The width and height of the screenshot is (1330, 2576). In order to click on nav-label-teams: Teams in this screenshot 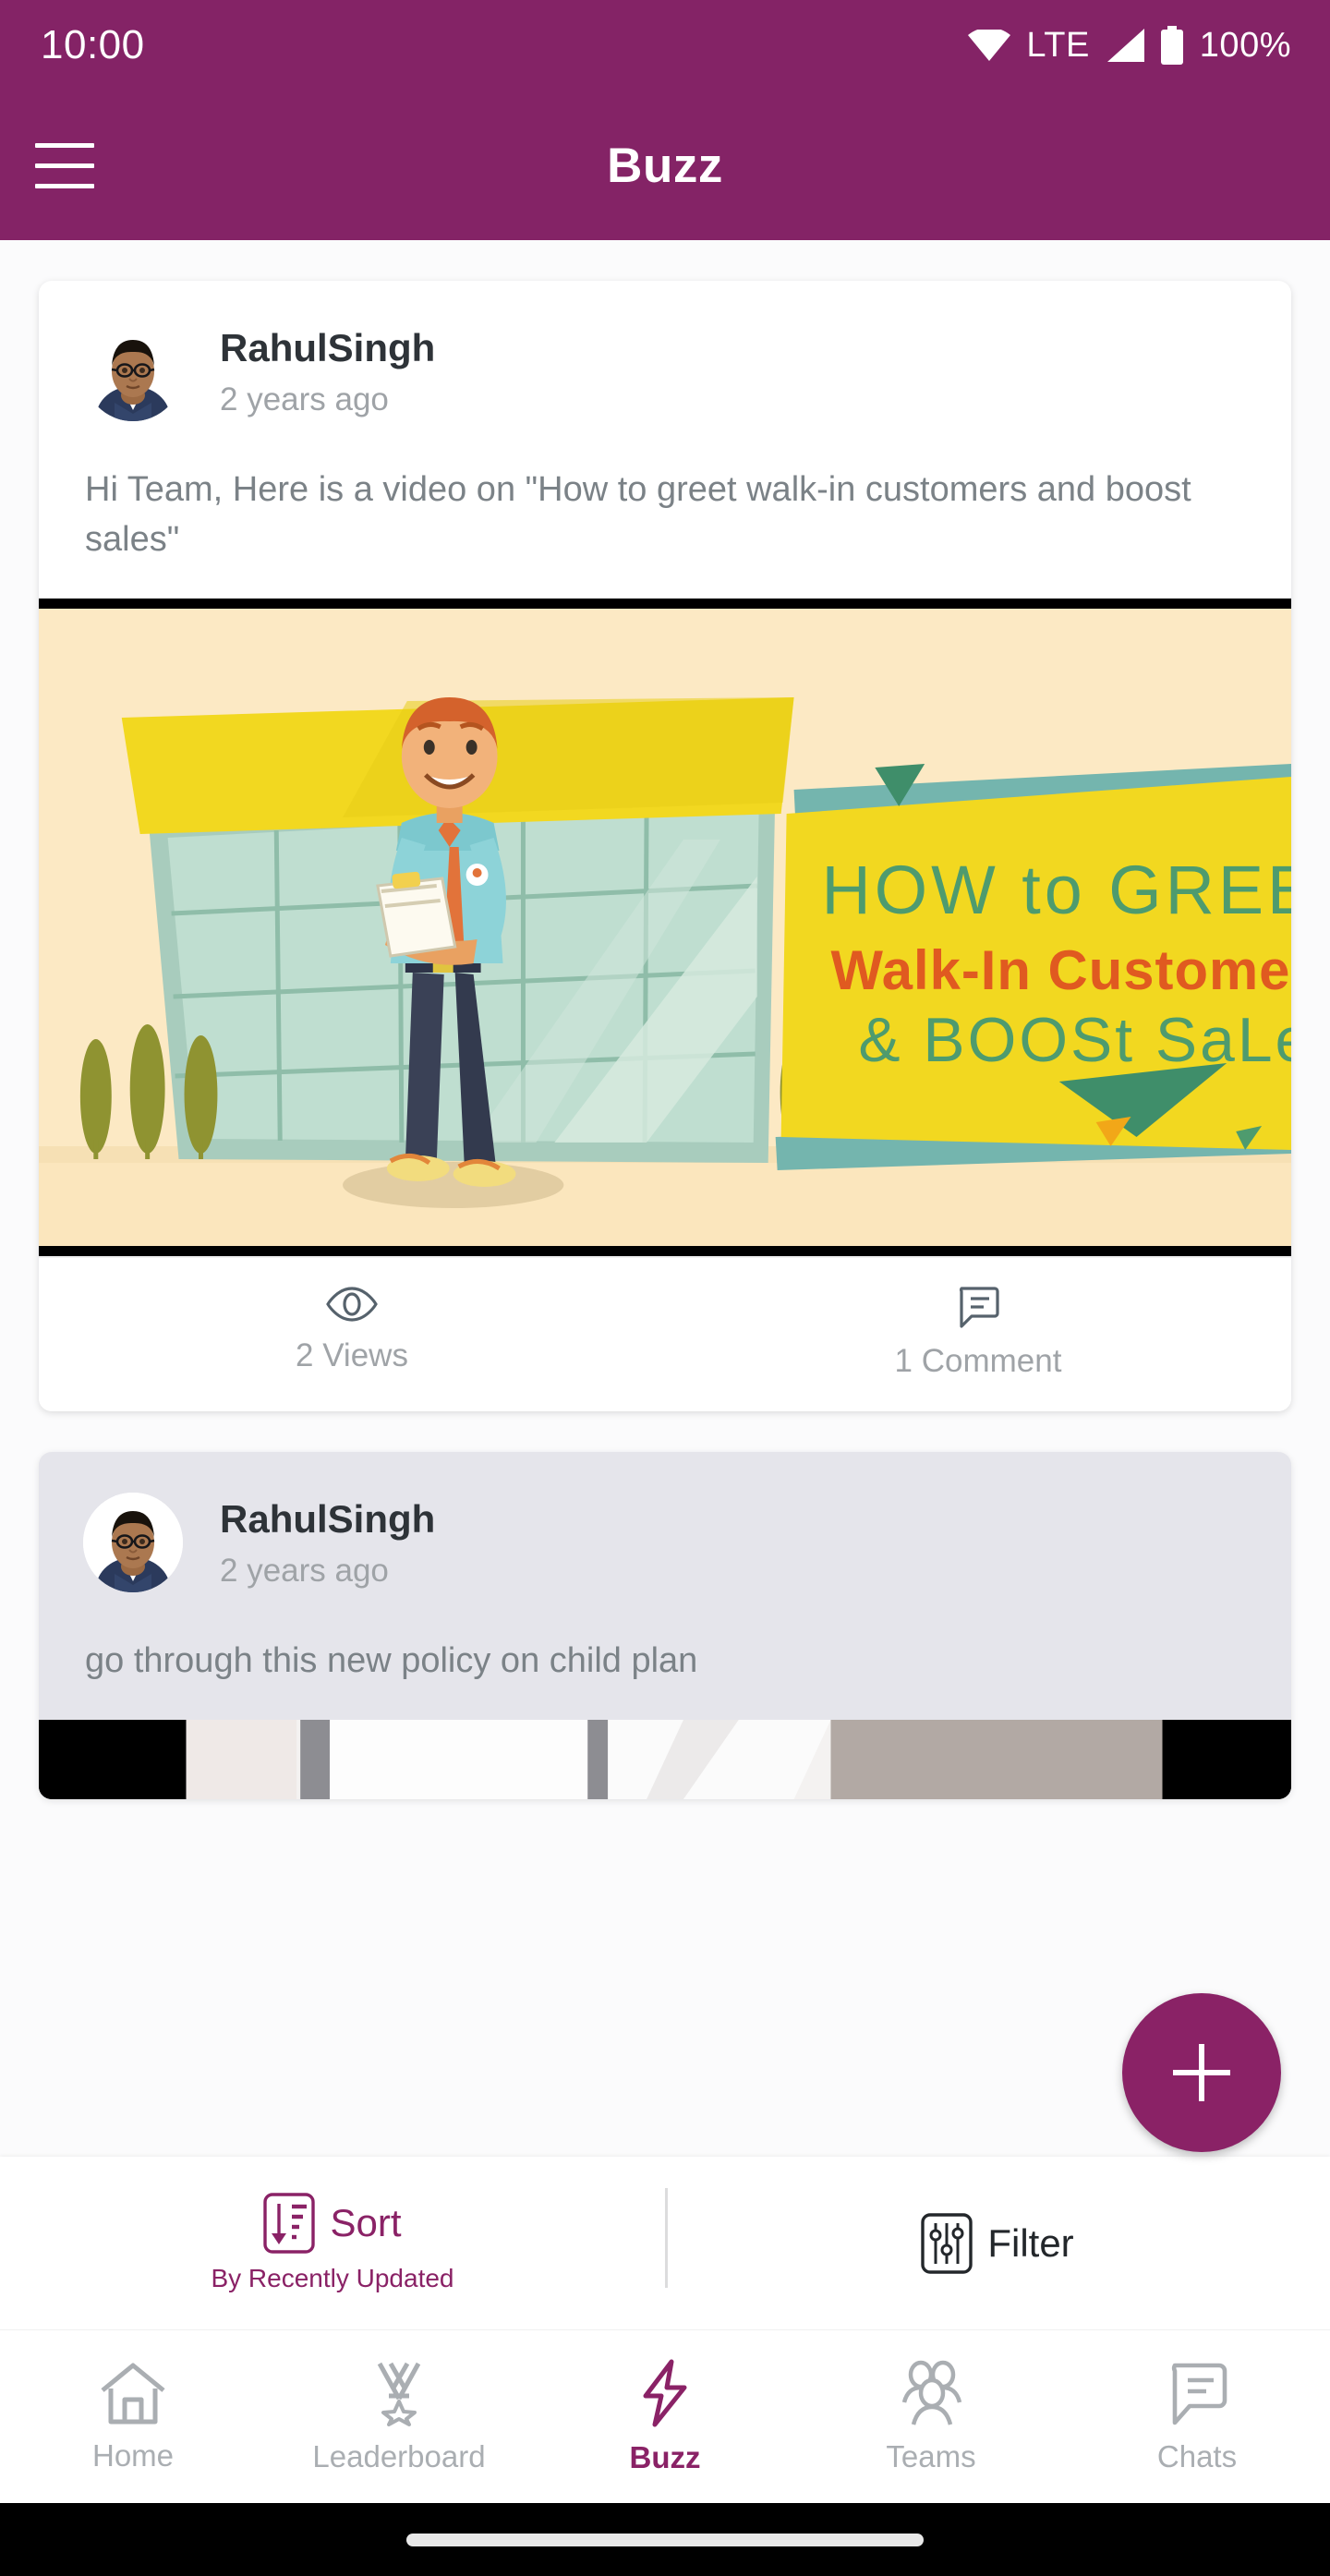, I will do `click(931, 2455)`.